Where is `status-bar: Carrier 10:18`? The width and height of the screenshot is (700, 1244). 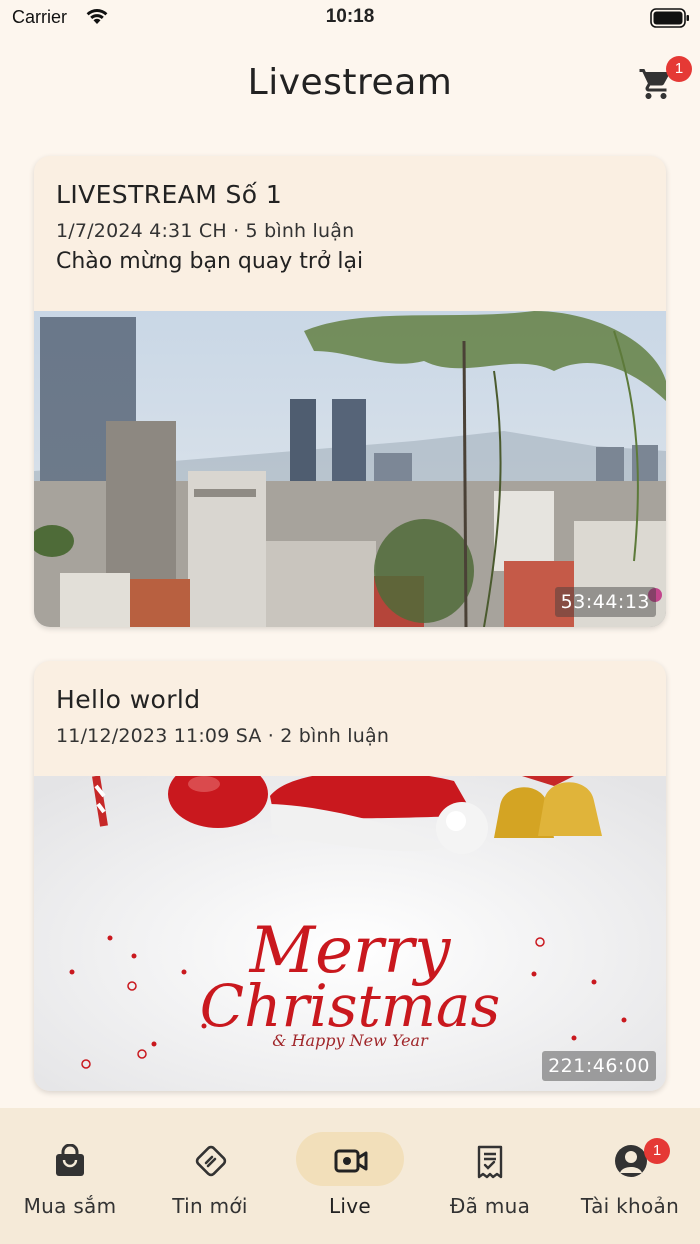
status-bar: Carrier 10:18 is located at coordinates (350, 18).